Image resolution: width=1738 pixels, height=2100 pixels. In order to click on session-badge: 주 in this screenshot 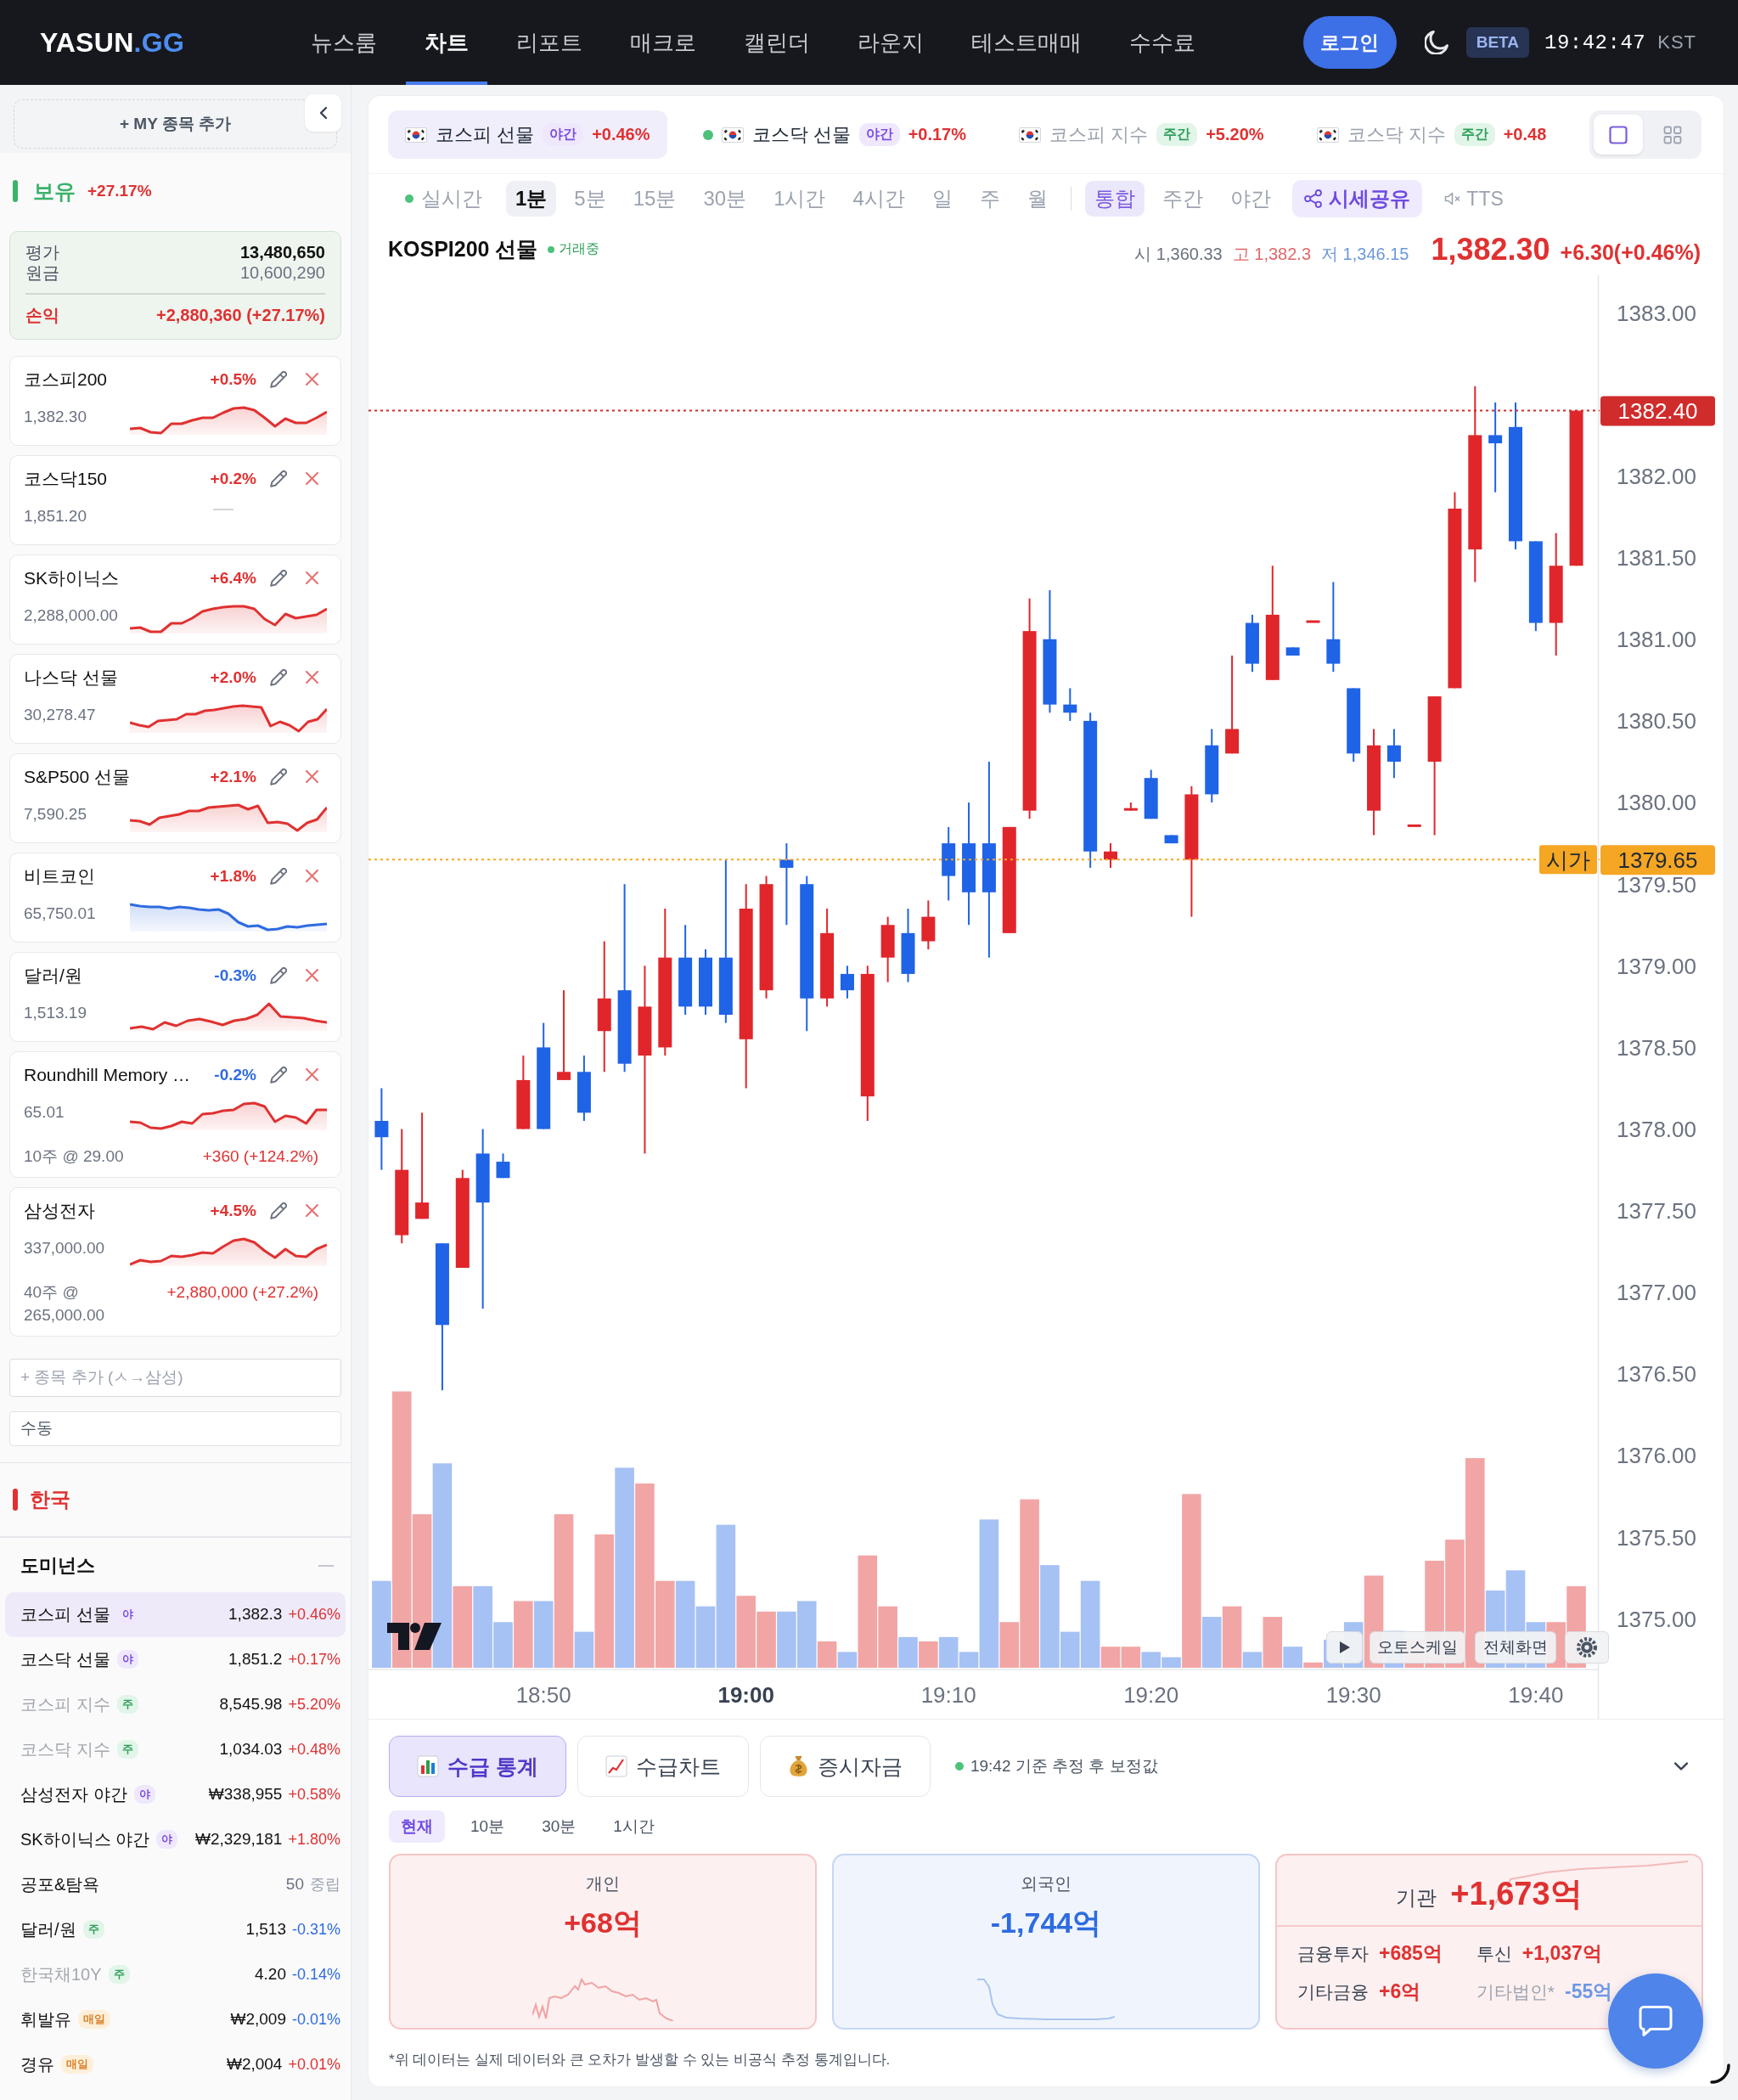, I will do `click(127, 1749)`.